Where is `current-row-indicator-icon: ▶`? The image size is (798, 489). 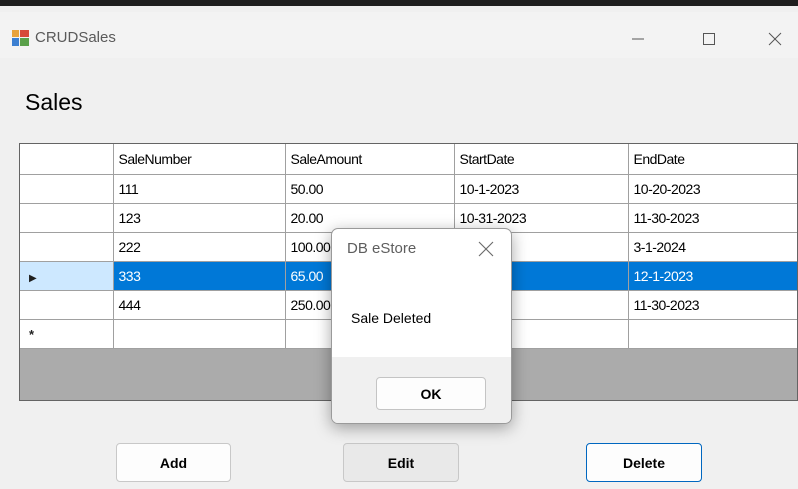
current-row-indicator-icon: ▶ is located at coordinates (33, 278).